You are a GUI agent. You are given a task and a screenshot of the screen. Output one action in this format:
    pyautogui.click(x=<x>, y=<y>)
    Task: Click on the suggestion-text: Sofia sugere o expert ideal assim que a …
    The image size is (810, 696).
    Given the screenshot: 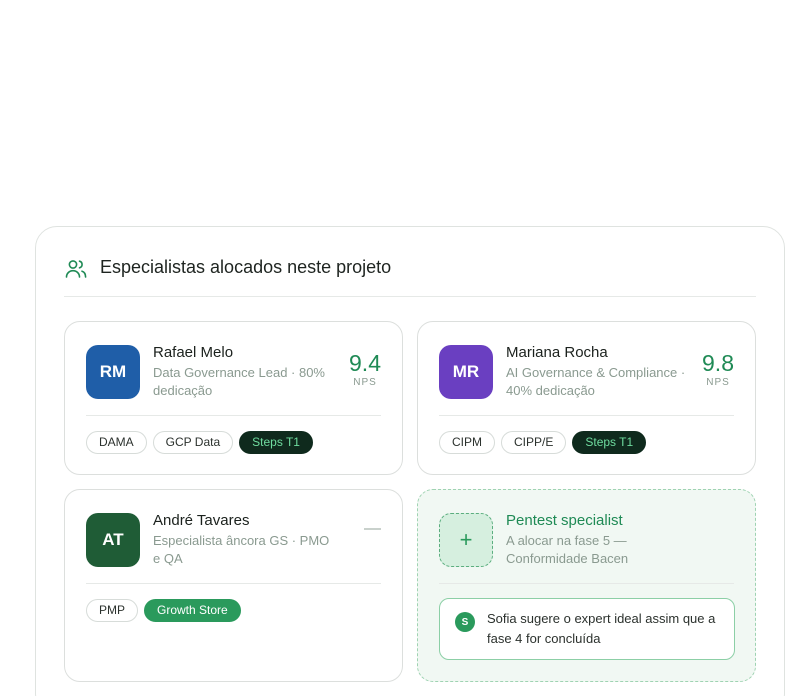 What is the action you would take?
    pyautogui.click(x=601, y=628)
    